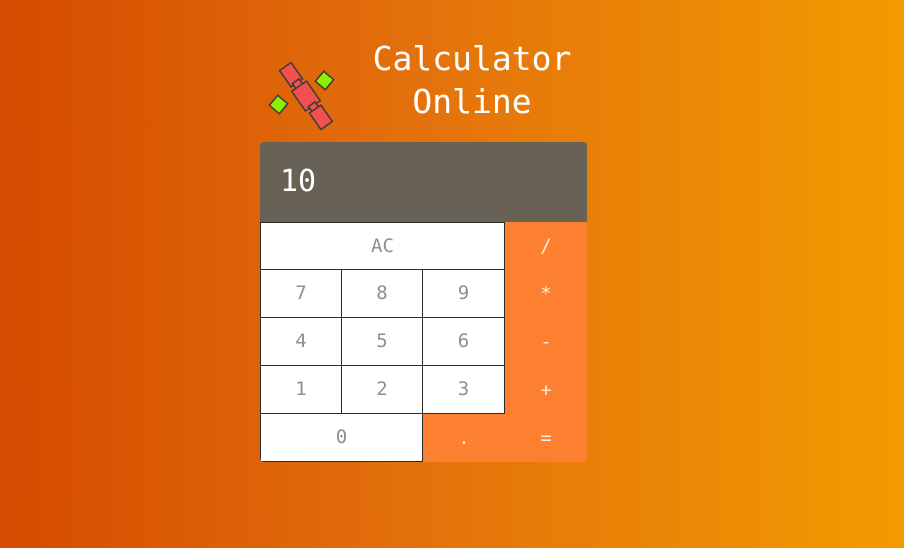 Image resolution: width=904 pixels, height=548 pixels. I want to click on digit-1-button: 1, so click(301, 389).